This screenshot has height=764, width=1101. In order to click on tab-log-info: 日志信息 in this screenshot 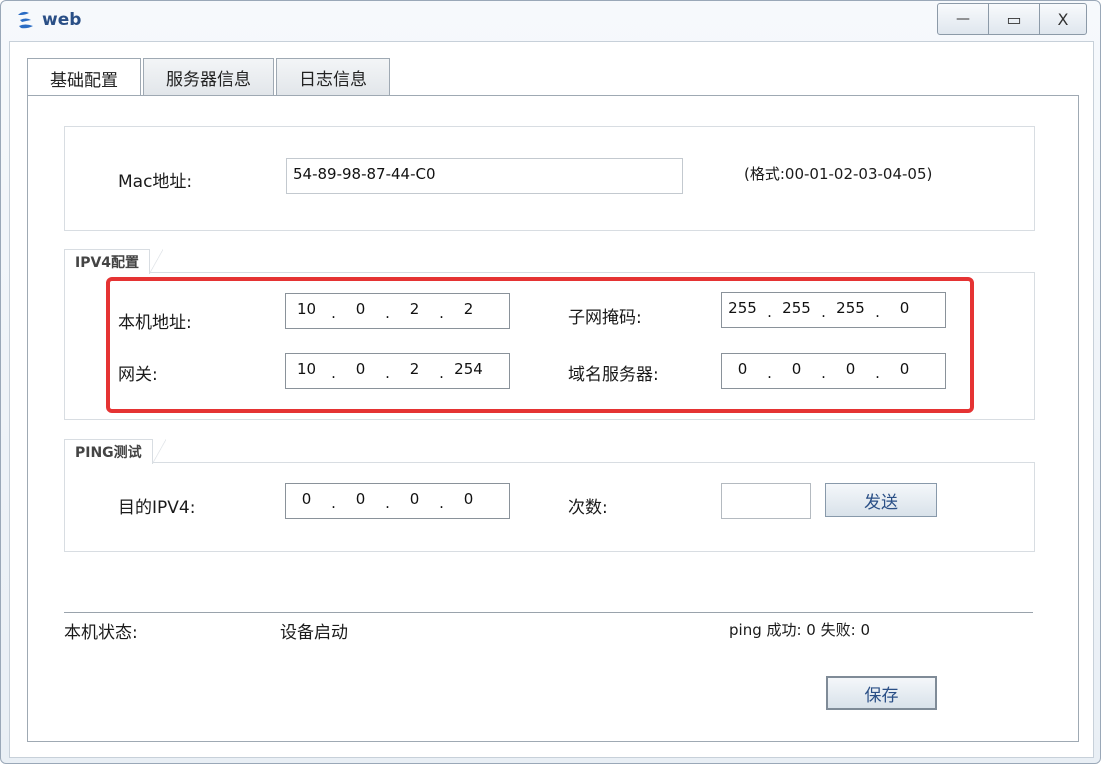, I will do `click(333, 76)`.